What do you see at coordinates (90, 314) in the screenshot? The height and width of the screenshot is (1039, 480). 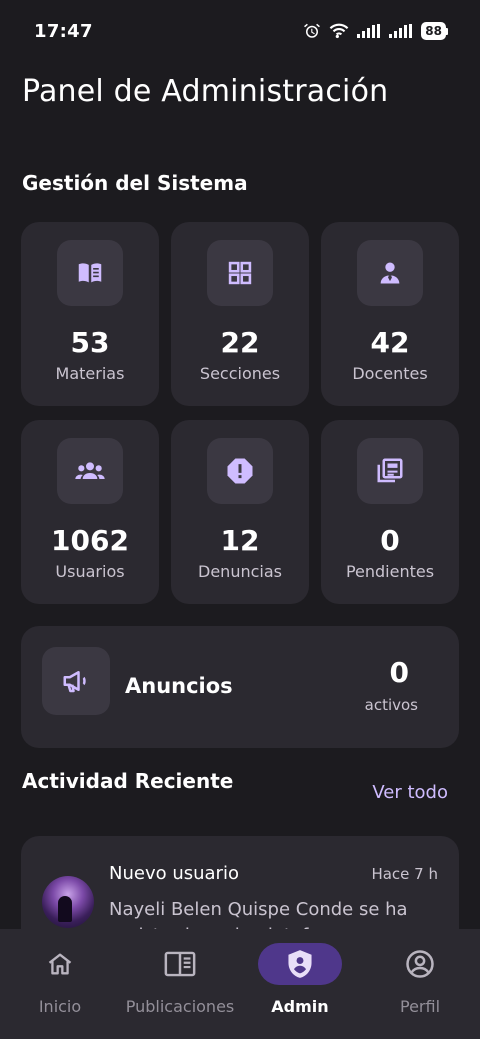 I see `stat-card-materias: 53 Materias` at bounding box center [90, 314].